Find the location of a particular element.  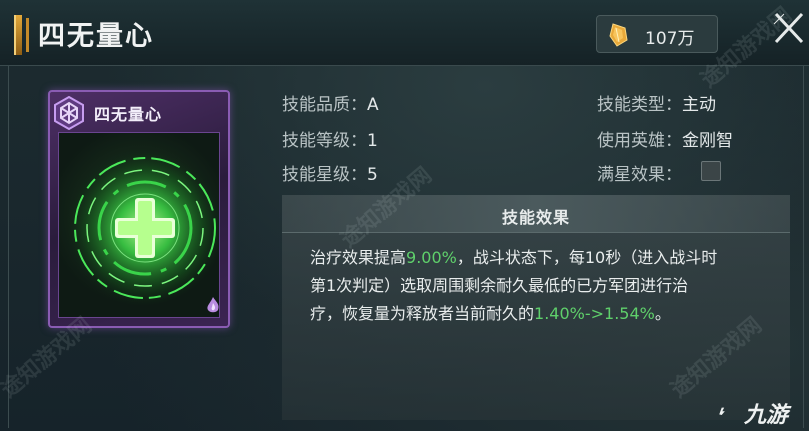

full-star-checkbox is located at coordinates (711, 171).